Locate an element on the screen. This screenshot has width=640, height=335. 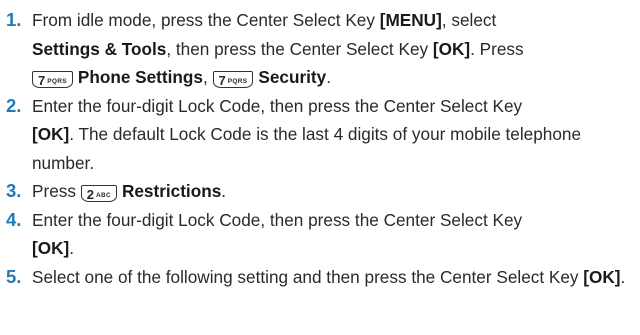
step-3: 3. Press 2 ABC Restrictions. is located at coordinates (314, 191).